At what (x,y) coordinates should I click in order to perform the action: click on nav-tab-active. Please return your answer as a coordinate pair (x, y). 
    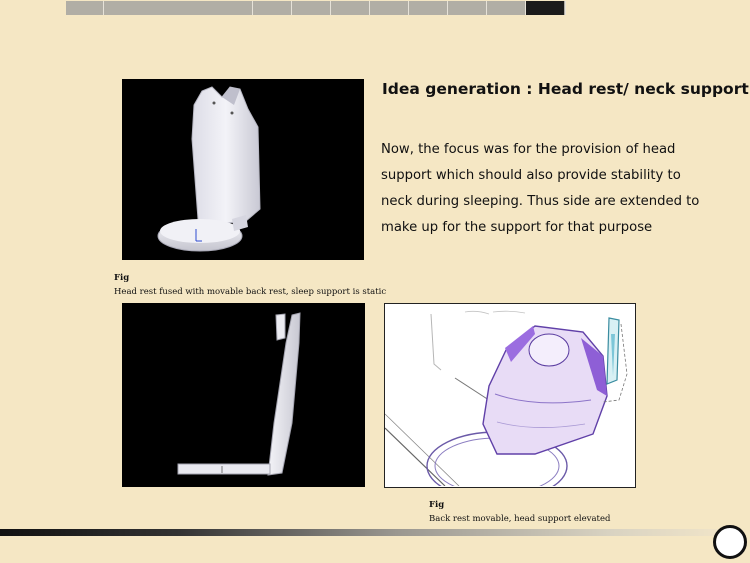
    Looking at the image, I should click on (545, 8).